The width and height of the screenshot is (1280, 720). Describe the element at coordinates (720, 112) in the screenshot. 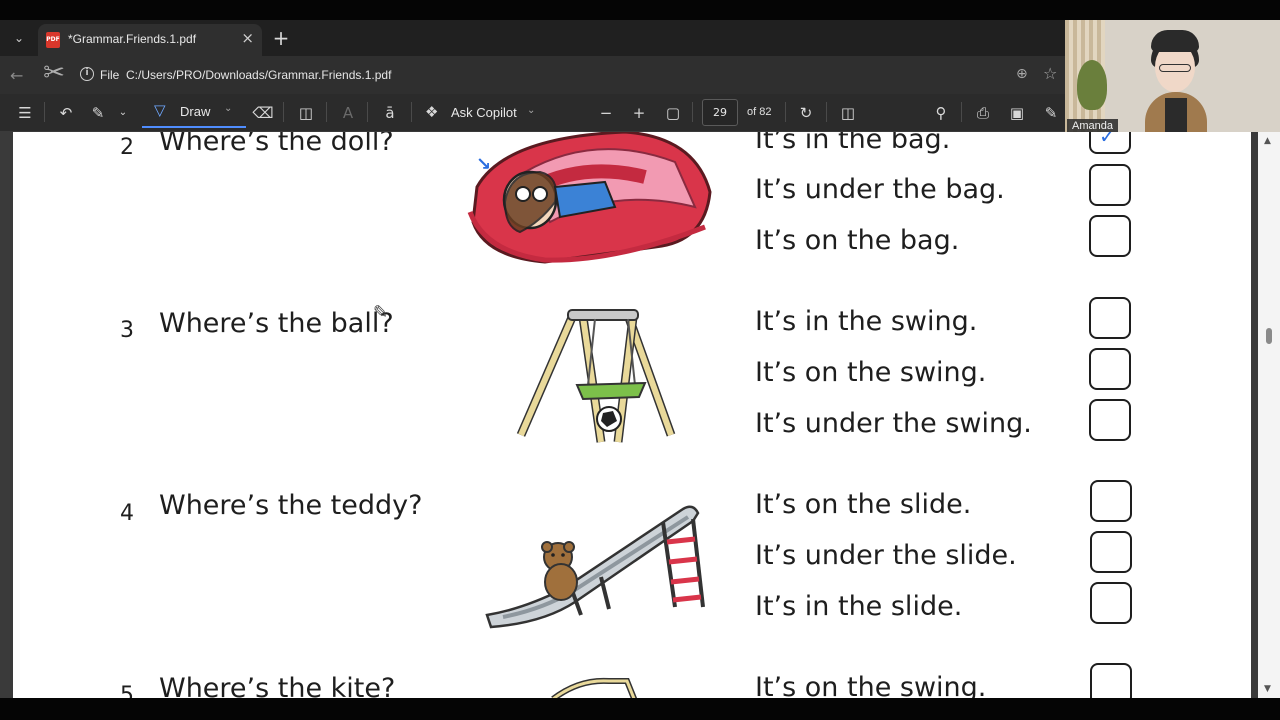

I see `page-number-input: 29` at that location.